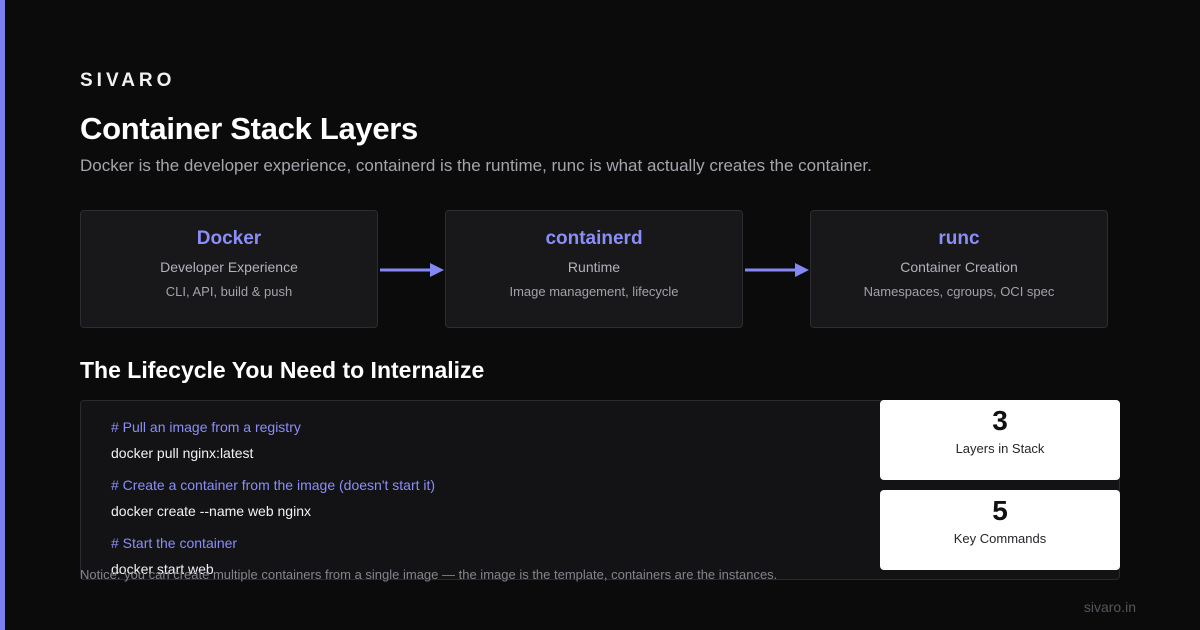 The width and height of the screenshot is (1200, 630). What do you see at coordinates (174, 543) in the screenshot?
I see `code-comment: # Start the container` at bounding box center [174, 543].